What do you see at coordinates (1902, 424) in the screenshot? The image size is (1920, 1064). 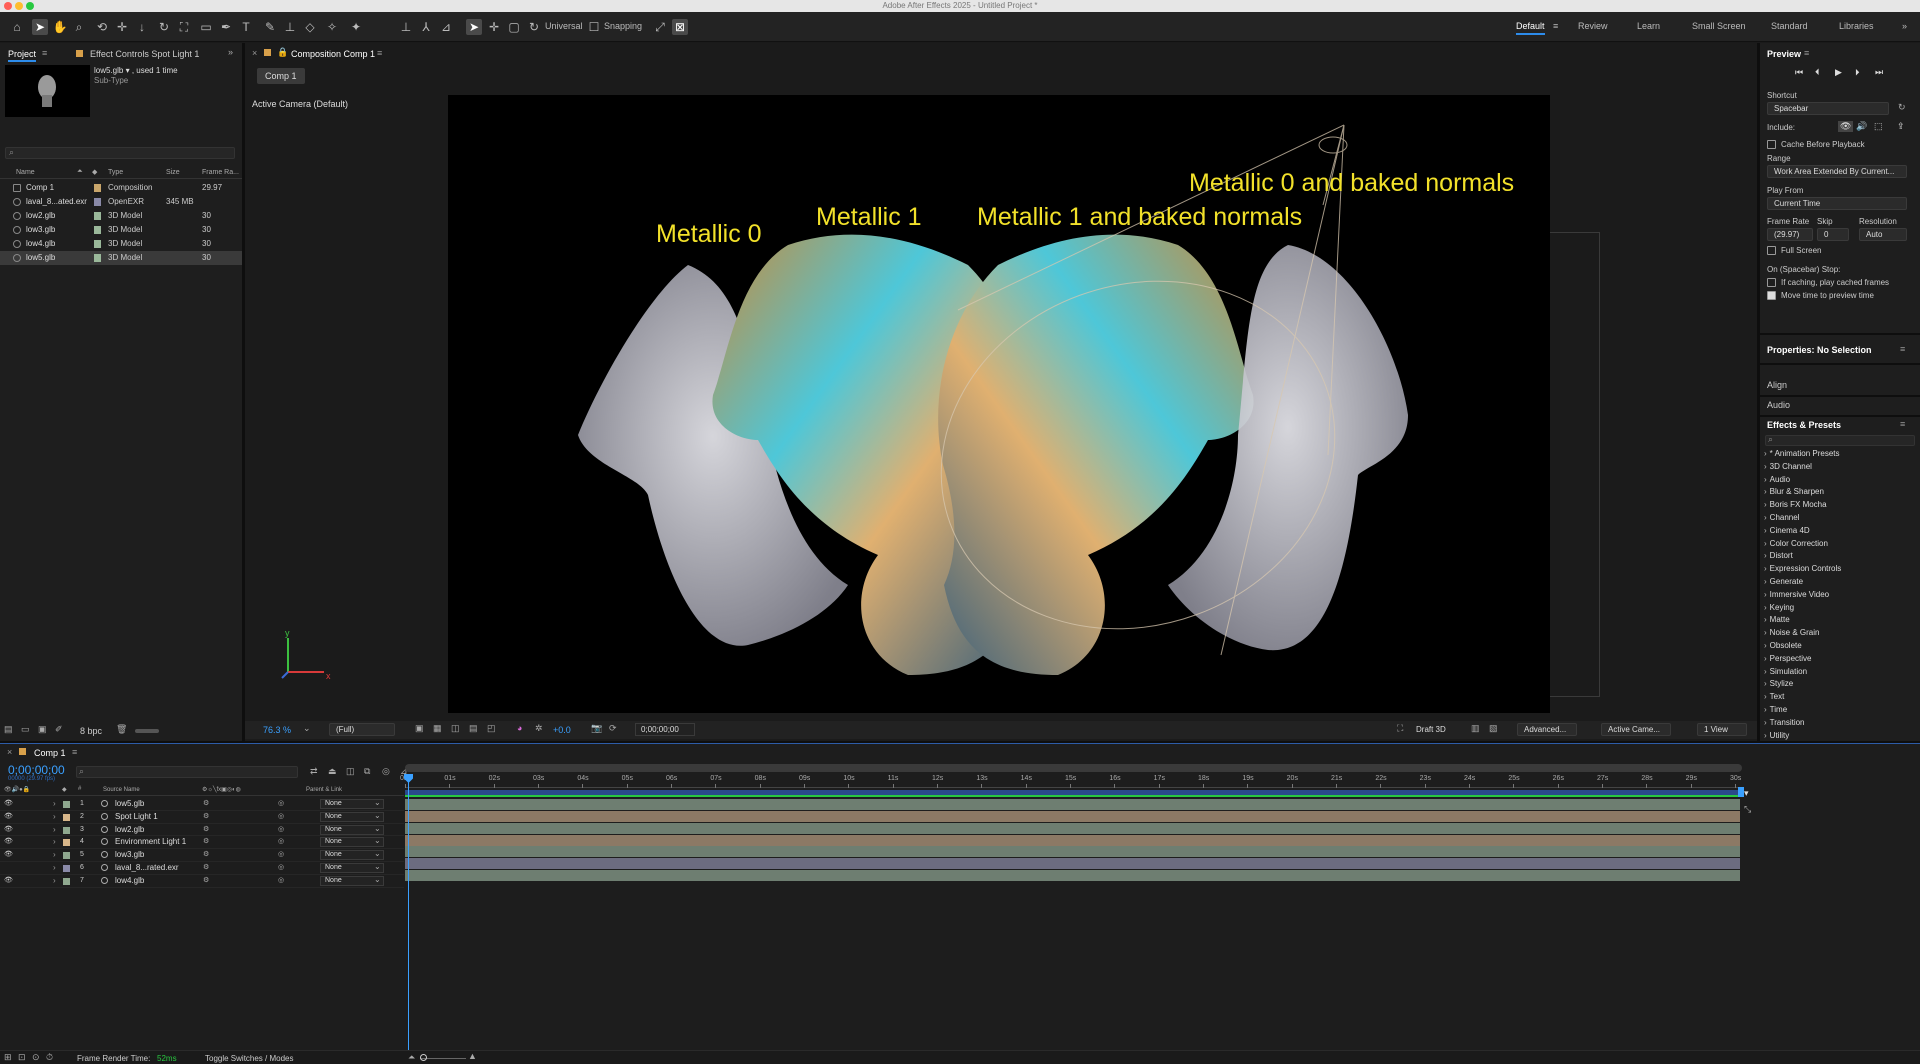 I see `effects-menu-icon: ≡` at bounding box center [1902, 424].